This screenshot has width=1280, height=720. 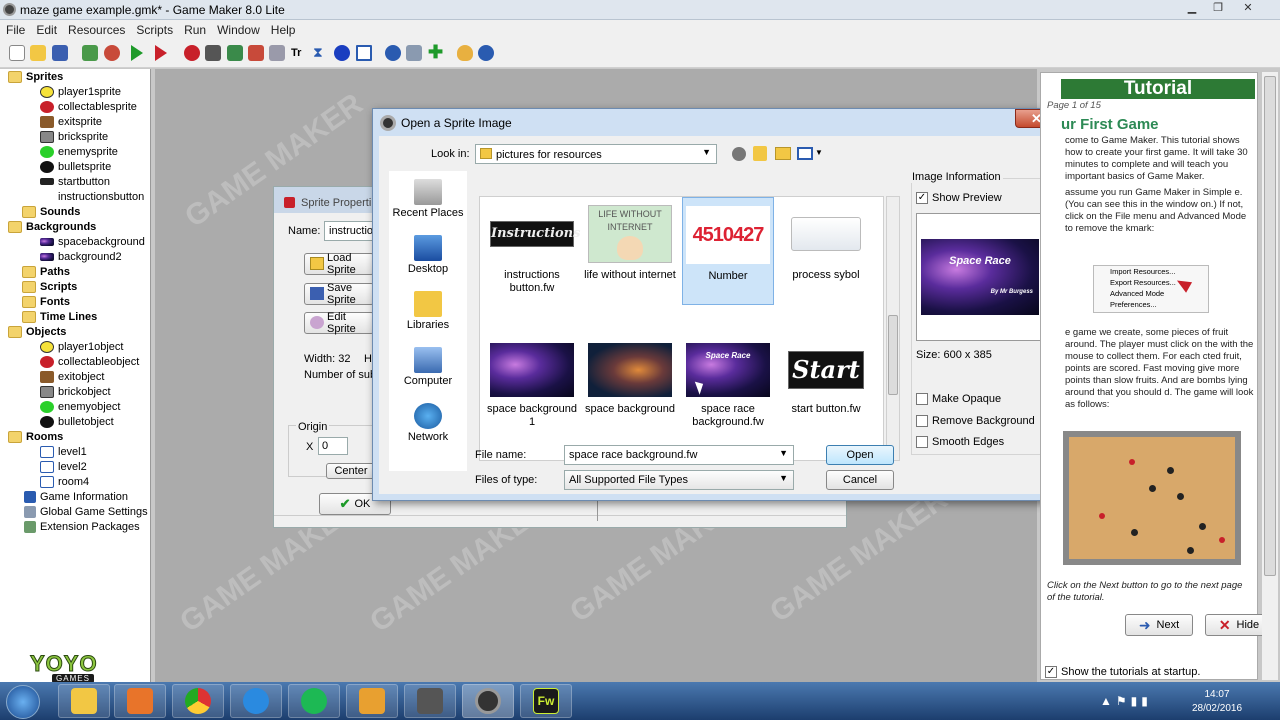 I want to click on tree-item-global-game-settings: Global Game Settings, so click(x=86, y=511).